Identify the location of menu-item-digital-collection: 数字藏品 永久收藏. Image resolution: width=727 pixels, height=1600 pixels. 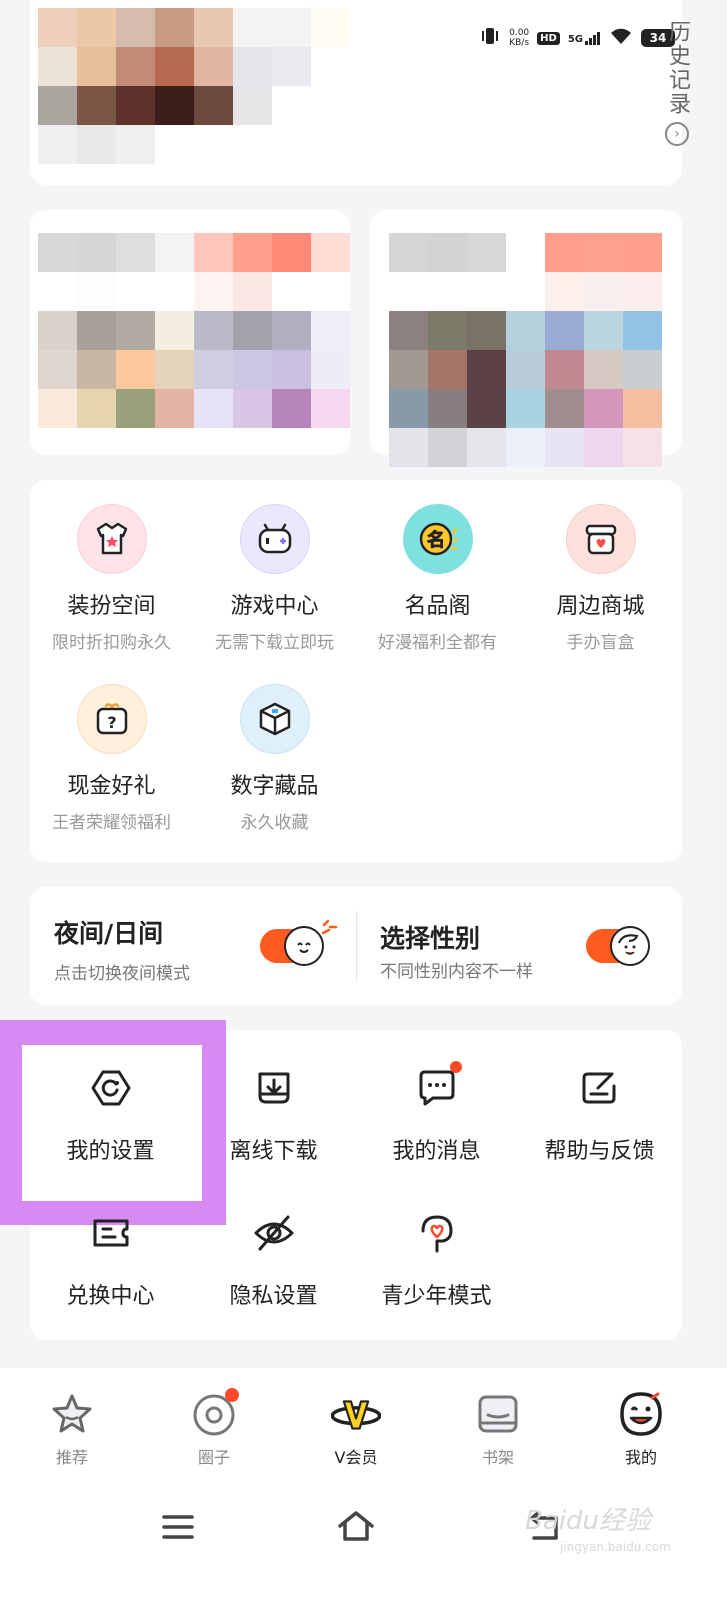
(274, 758).